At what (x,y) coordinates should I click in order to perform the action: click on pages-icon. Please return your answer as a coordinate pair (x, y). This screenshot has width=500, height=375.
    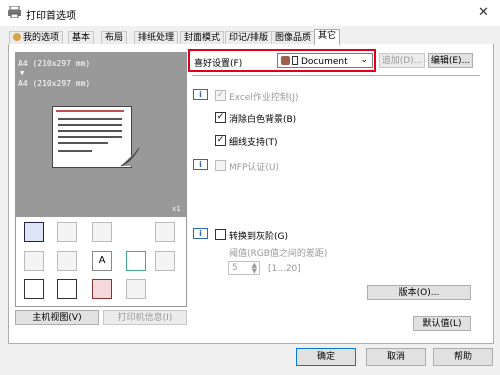
    Looking at the image, I should click on (102, 232).